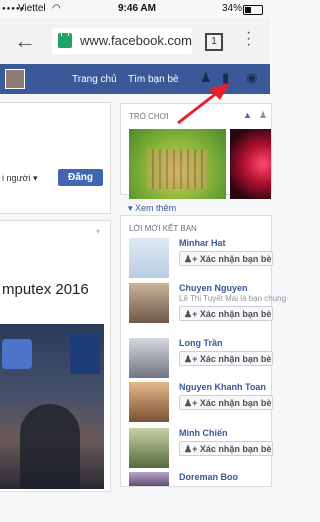 The image size is (320, 522). What do you see at coordinates (25, 41) in the screenshot?
I see `back-arrow-icon: ←` at bounding box center [25, 41].